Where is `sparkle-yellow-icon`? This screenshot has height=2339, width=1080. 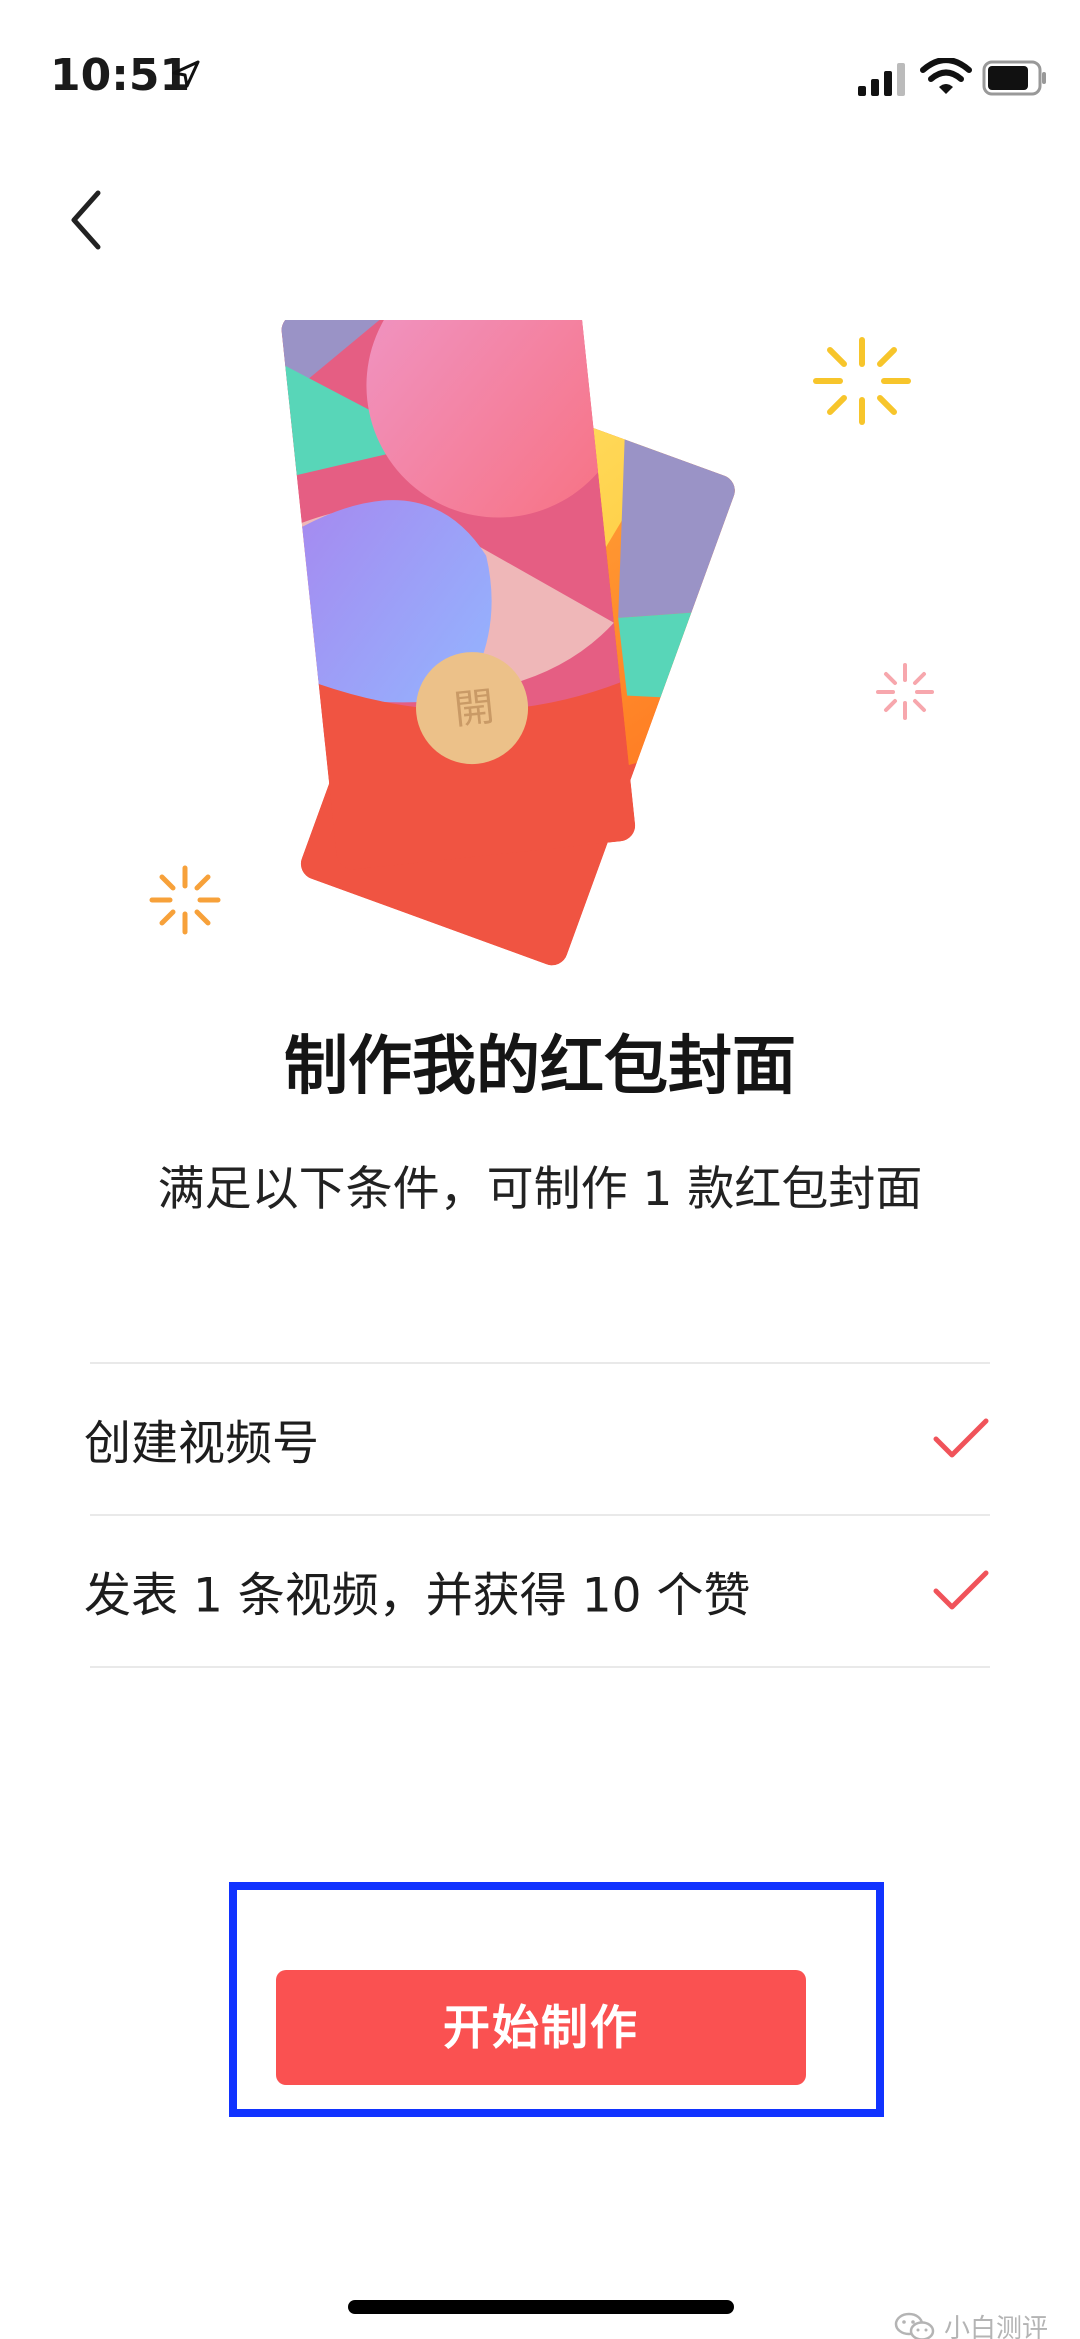 sparkle-yellow-icon is located at coordinates (862, 381).